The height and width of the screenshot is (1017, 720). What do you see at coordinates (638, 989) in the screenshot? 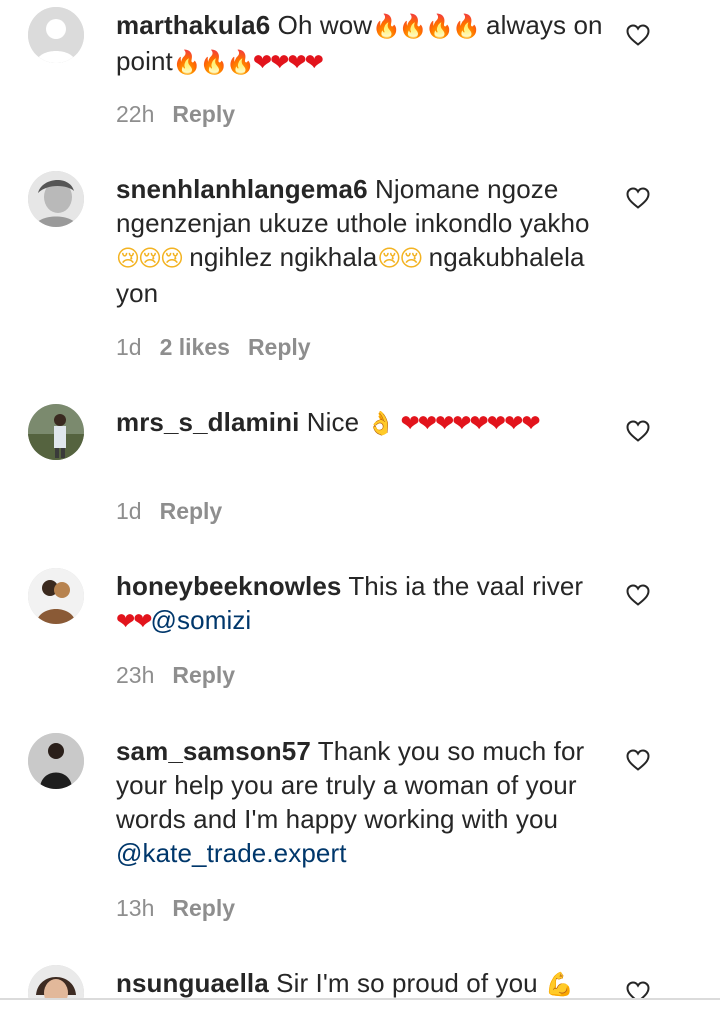
I see `heart-outline-icon` at bounding box center [638, 989].